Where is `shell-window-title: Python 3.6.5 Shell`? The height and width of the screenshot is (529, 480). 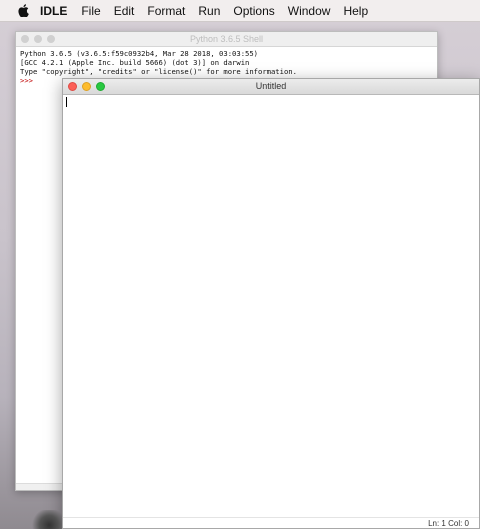 shell-window-title: Python 3.6.5 Shell is located at coordinates (226, 39).